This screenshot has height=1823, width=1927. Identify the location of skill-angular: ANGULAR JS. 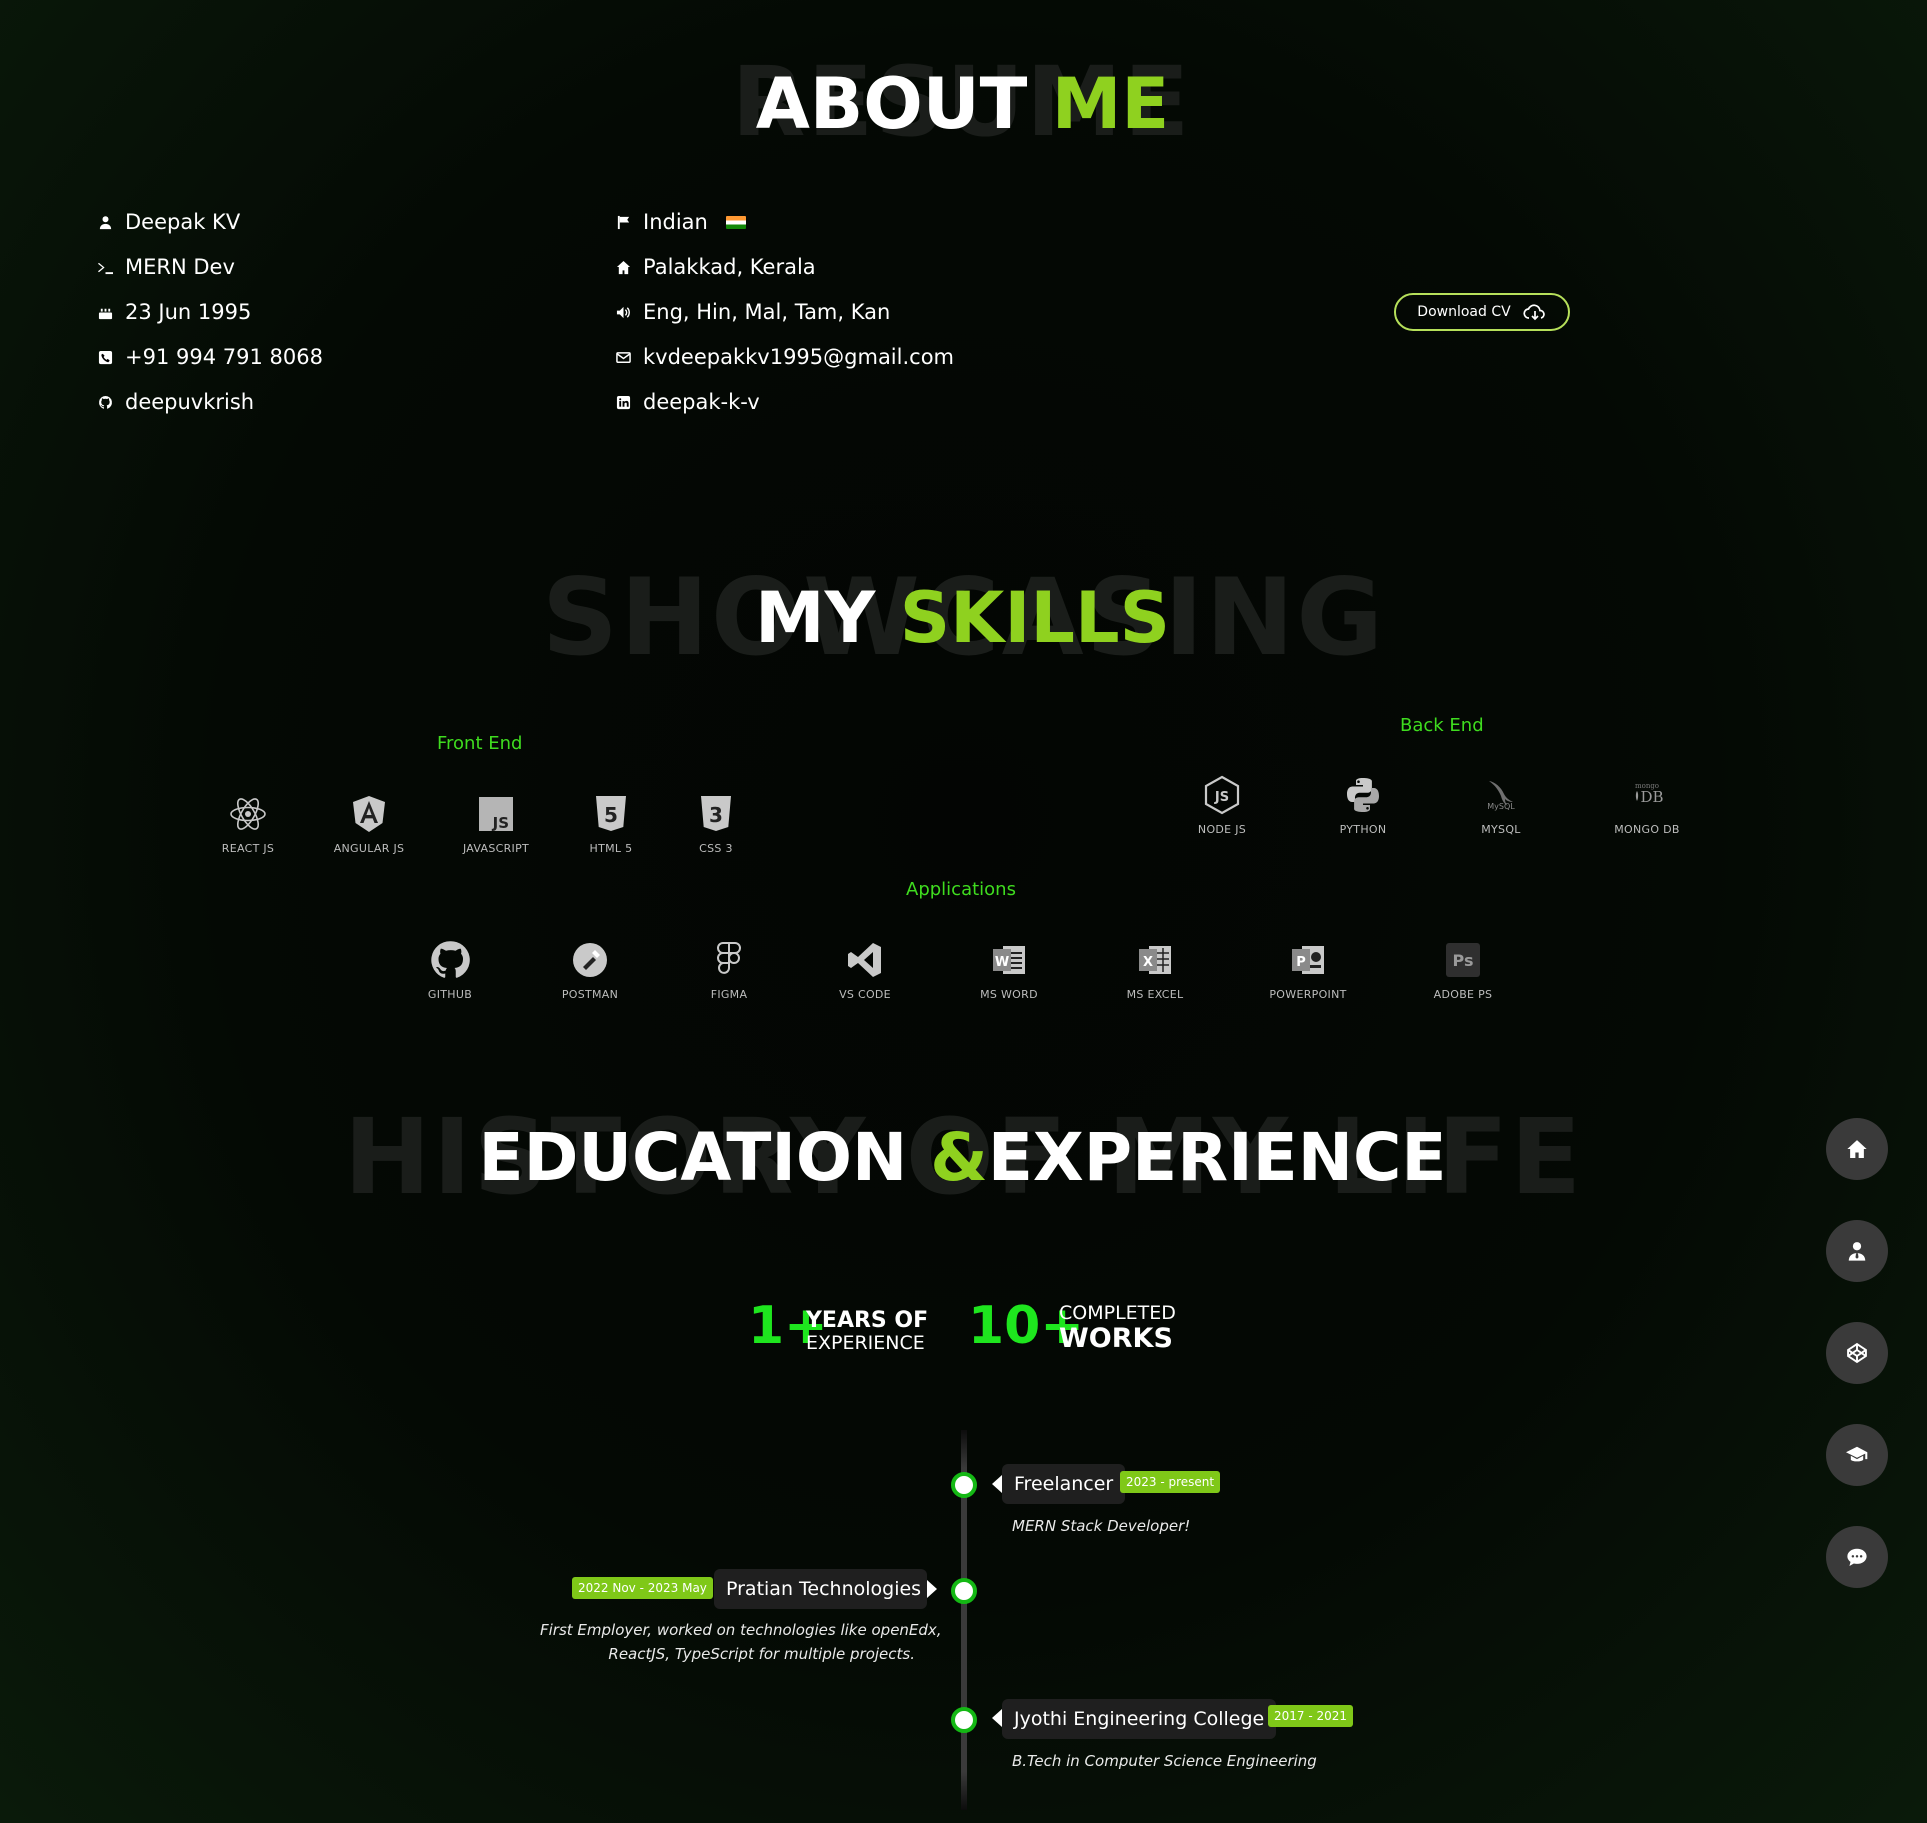
(369, 823).